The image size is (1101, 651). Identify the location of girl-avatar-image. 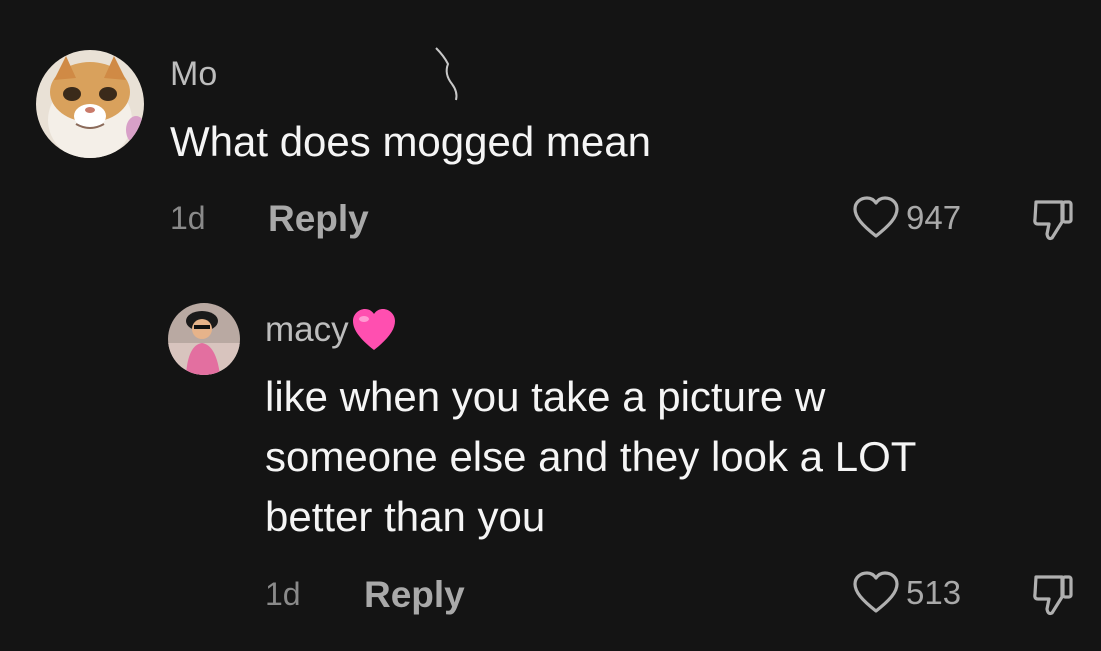
(204, 339).